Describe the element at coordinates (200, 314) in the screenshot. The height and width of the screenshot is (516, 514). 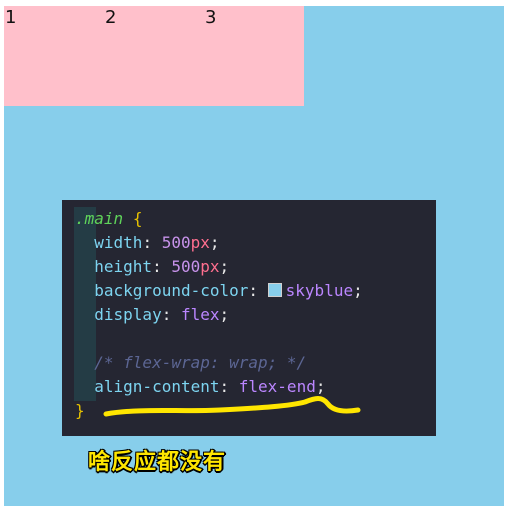
I see `value-display: flex` at that location.